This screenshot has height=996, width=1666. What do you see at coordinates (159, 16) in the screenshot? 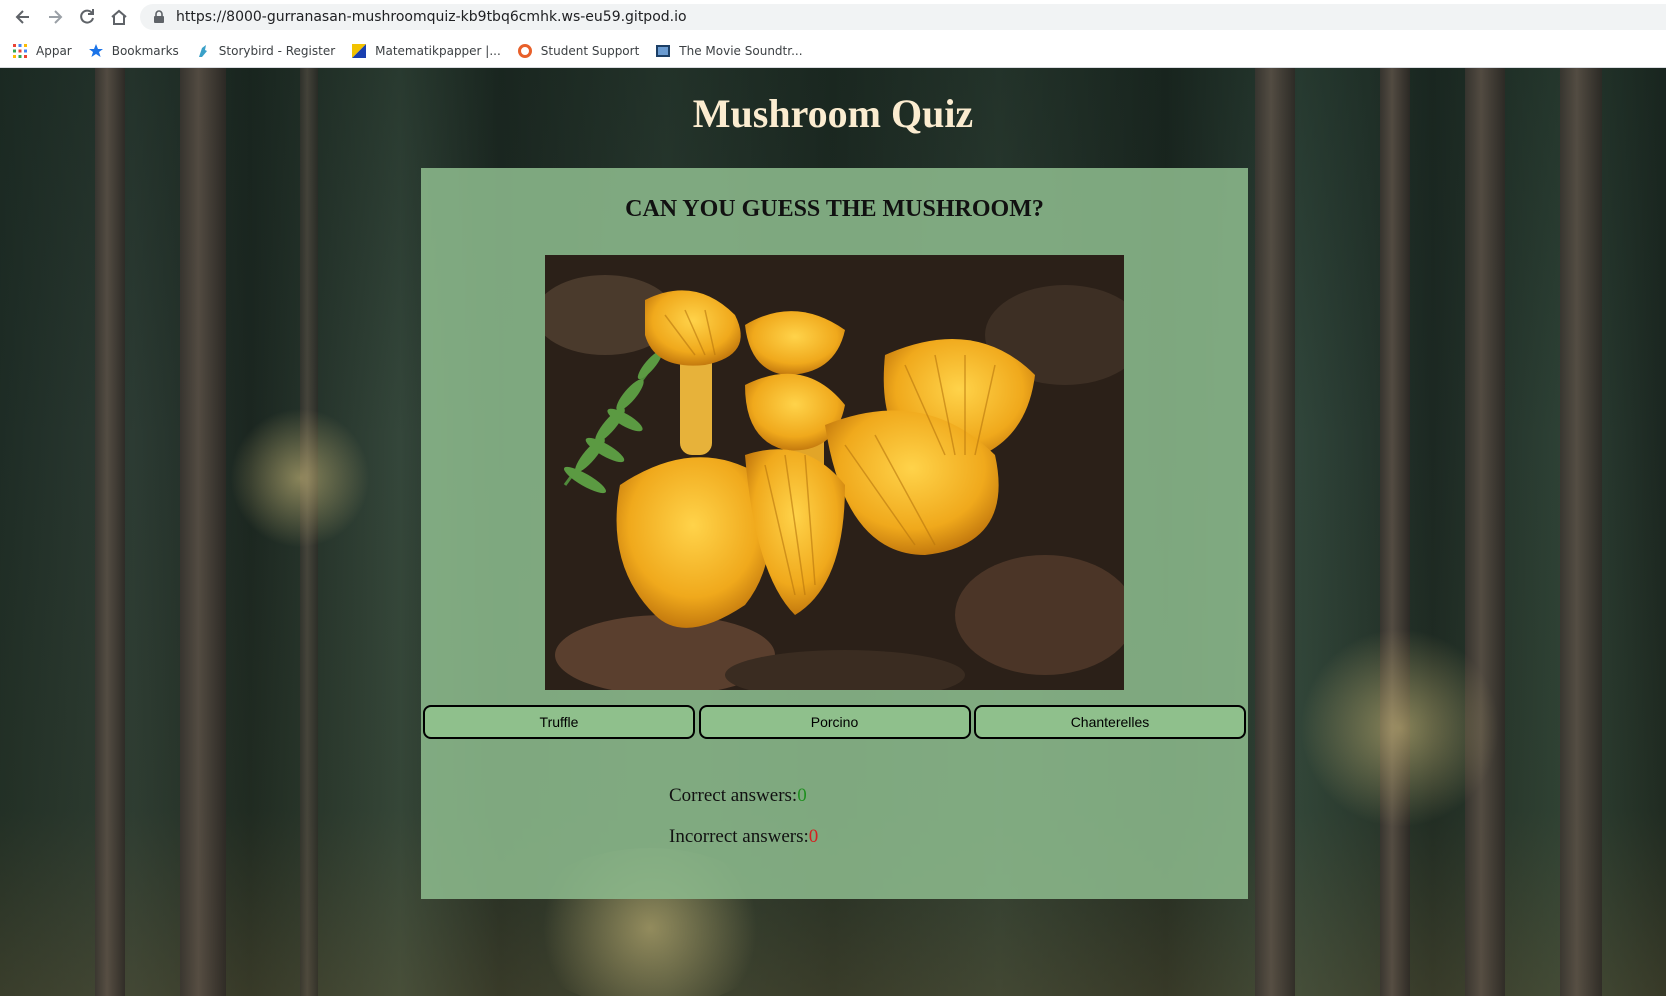
I see `lock-icon` at bounding box center [159, 16].